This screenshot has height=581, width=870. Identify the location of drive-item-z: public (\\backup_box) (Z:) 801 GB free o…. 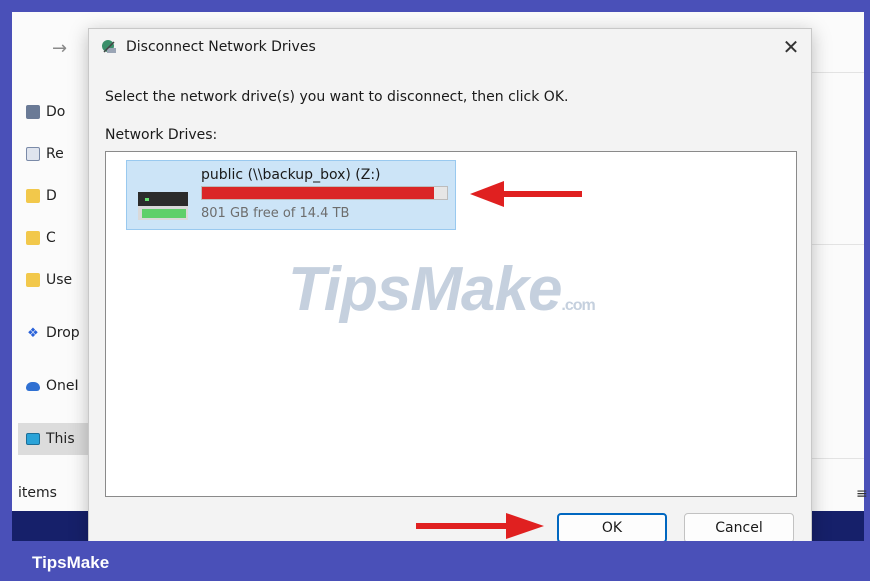
(291, 195).